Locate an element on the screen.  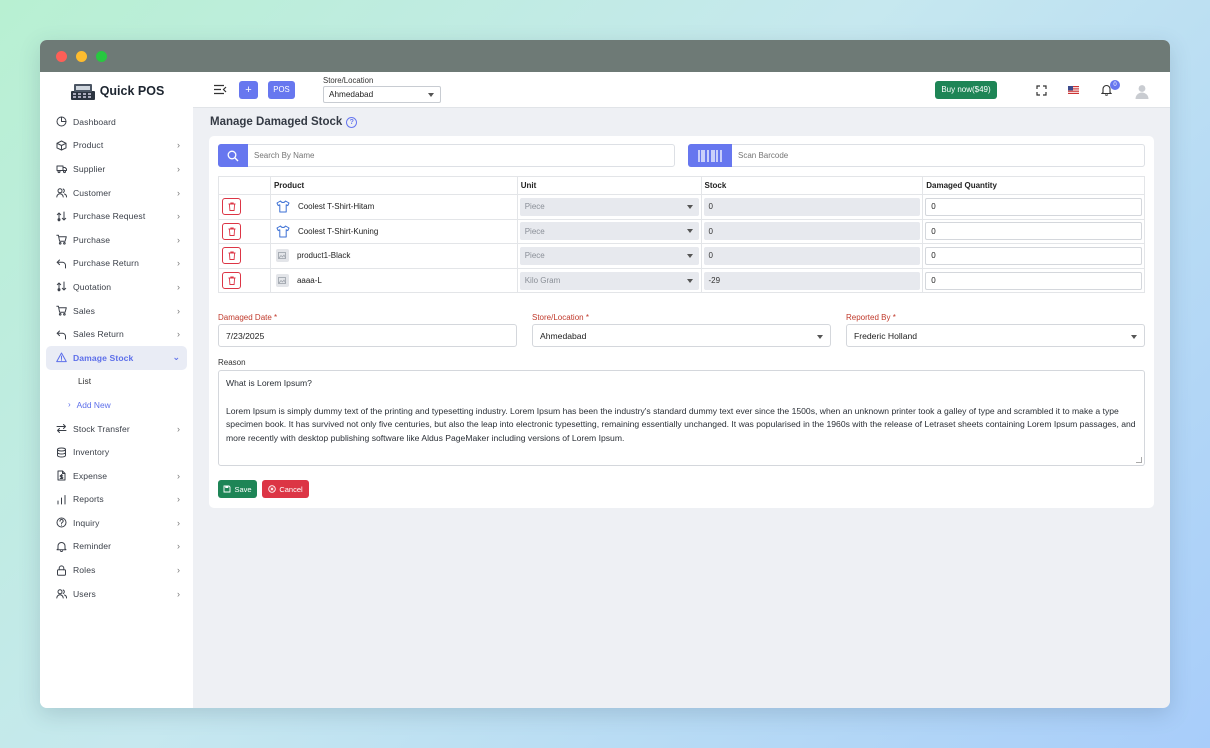
sidebar-item-damage-stock: Damage Stock ⌄ is located at coordinates (116, 357).